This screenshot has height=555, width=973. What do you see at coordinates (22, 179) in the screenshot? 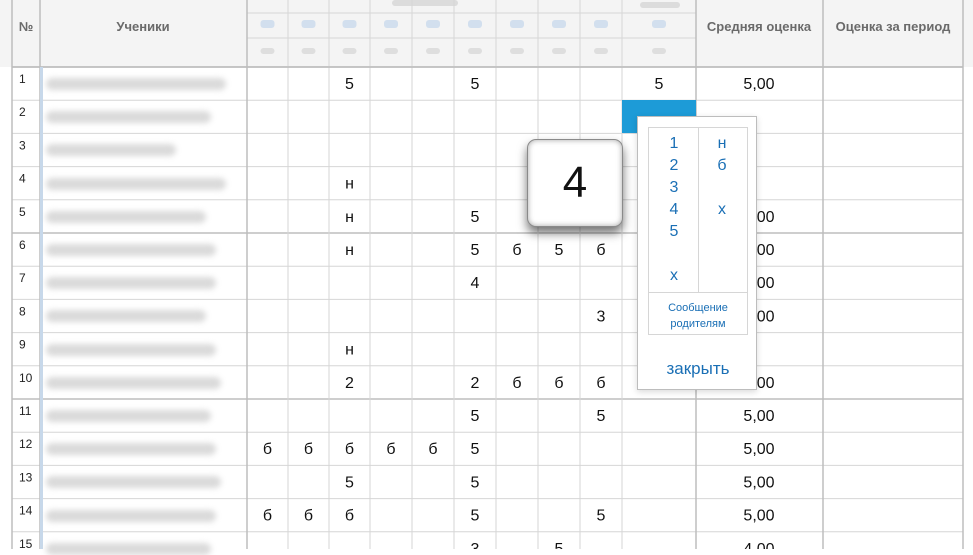
I see `row-number: 4` at bounding box center [22, 179].